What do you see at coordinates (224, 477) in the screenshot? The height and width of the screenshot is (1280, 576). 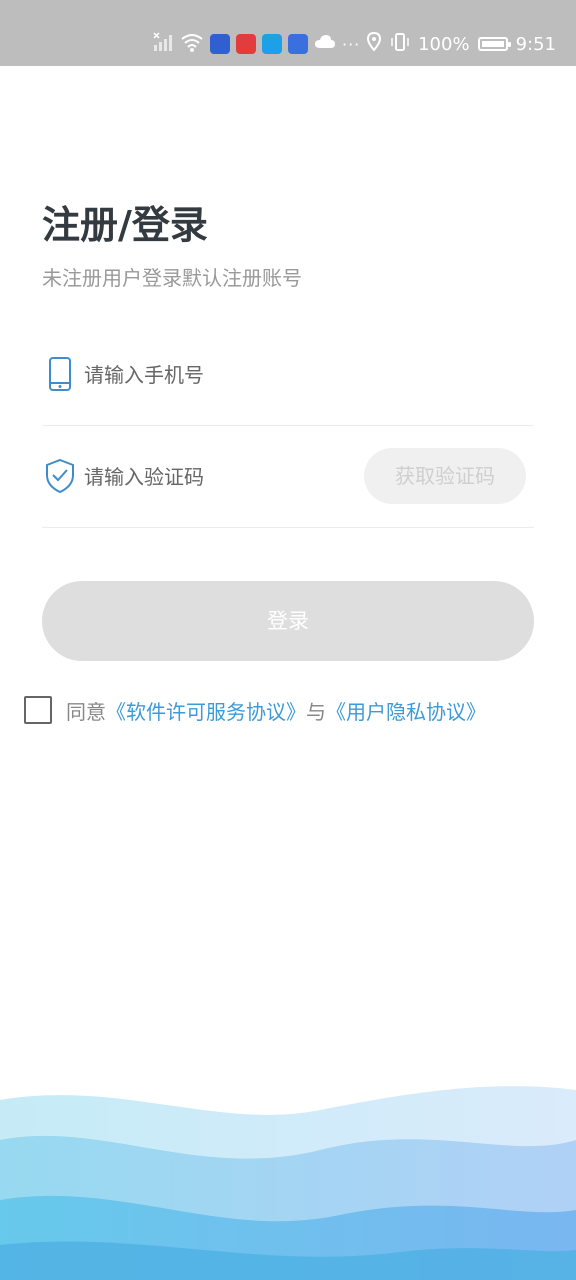 I see `verification-code-input` at bounding box center [224, 477].